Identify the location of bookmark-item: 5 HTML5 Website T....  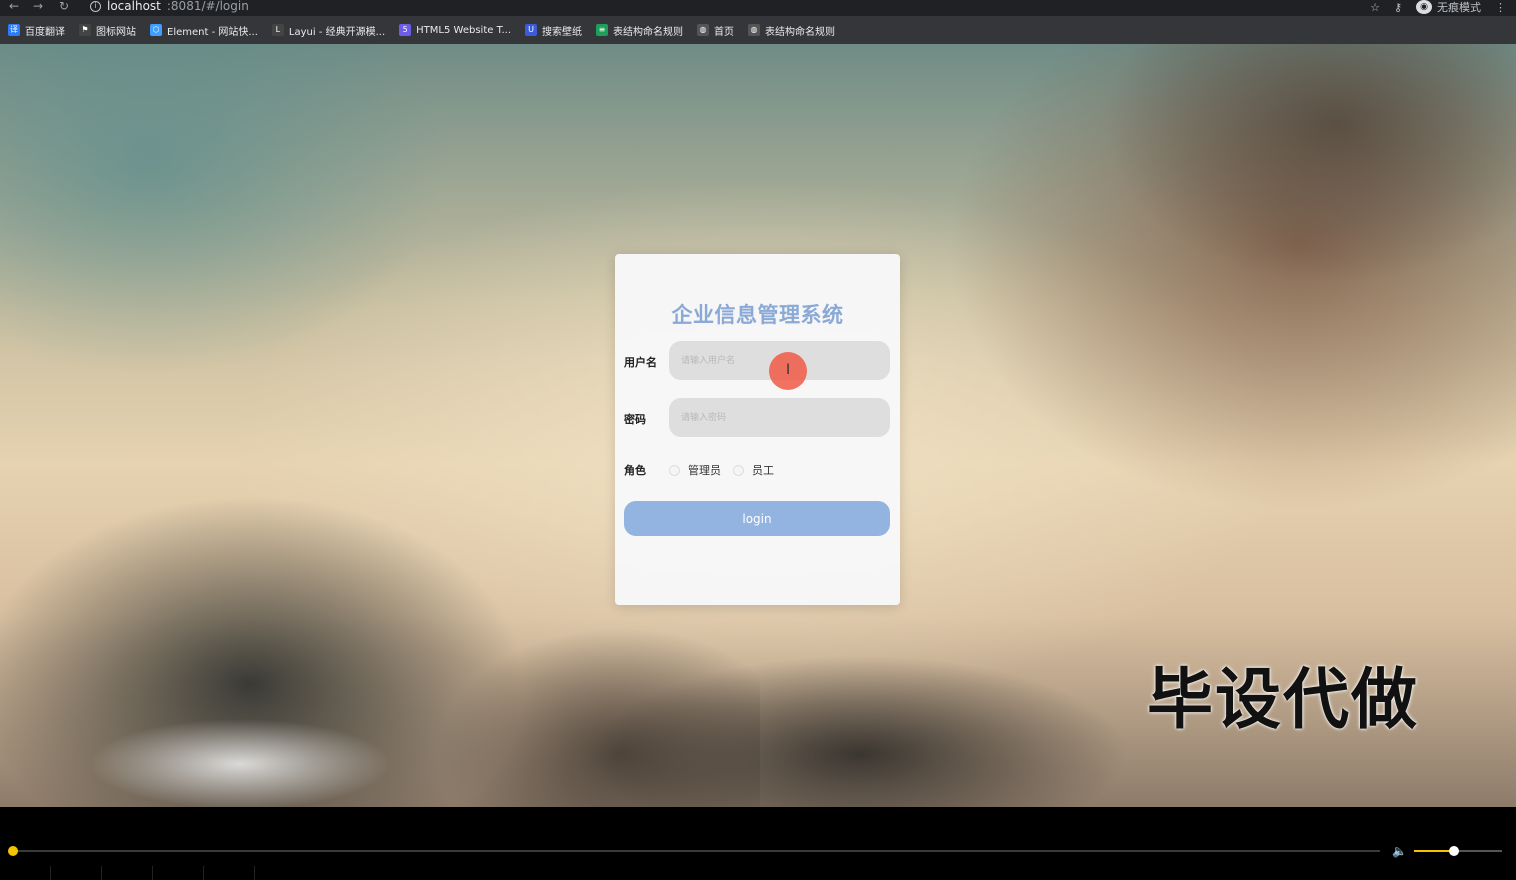
(455, 30).